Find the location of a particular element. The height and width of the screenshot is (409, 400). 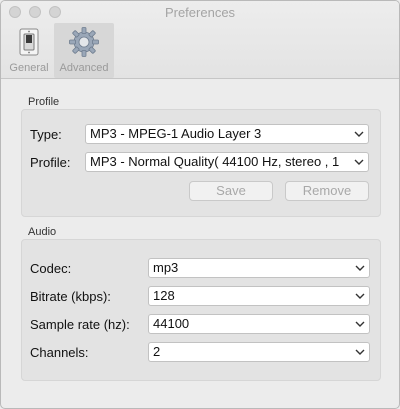

codec-label: Codec: is located at coordinates (51, 268).